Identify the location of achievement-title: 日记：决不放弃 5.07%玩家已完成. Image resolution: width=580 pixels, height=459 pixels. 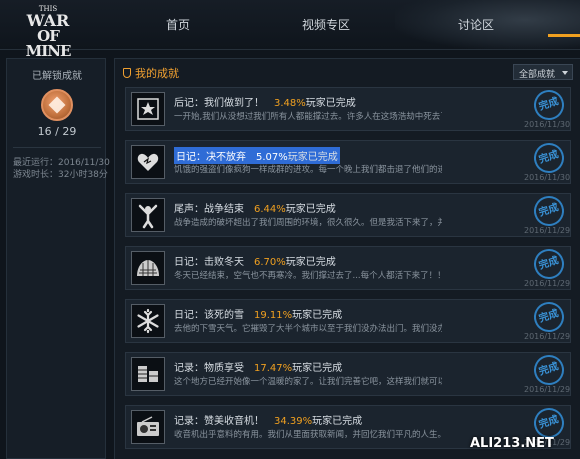
(257, 155).